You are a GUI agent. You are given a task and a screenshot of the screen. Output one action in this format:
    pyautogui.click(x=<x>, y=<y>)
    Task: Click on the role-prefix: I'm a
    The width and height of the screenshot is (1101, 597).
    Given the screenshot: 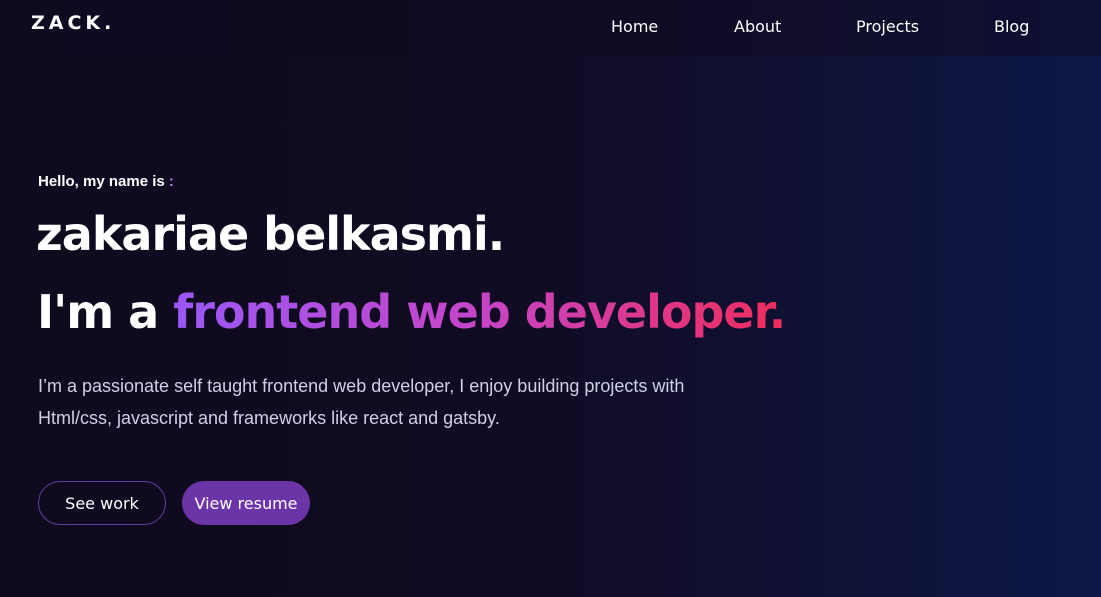 What is the action you would take?
    pyautogui.click(x=98, y=312)
    